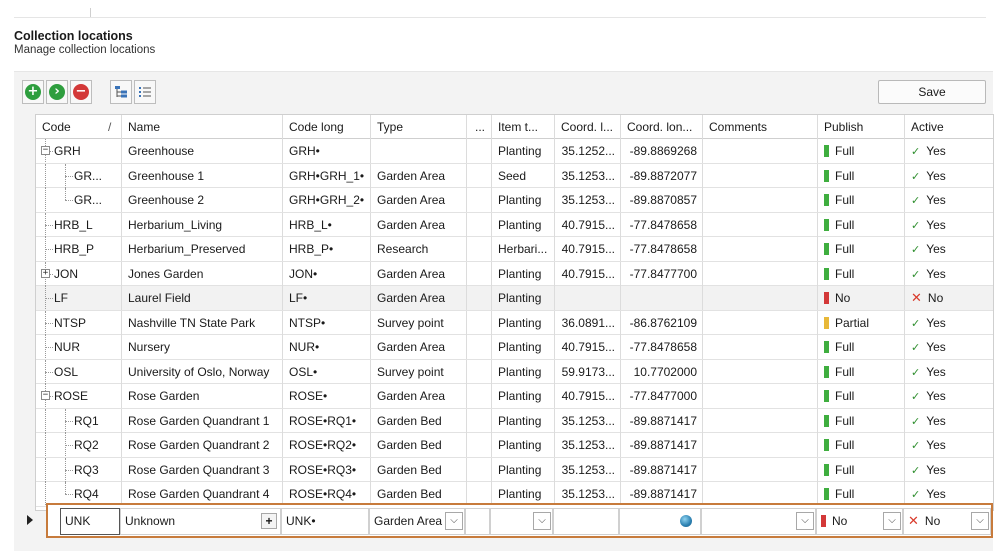  What do you see at coordinates (758, 521) in the screenshot?
I see `new-comments-input: ⌵` at bounding box center [758, 521].